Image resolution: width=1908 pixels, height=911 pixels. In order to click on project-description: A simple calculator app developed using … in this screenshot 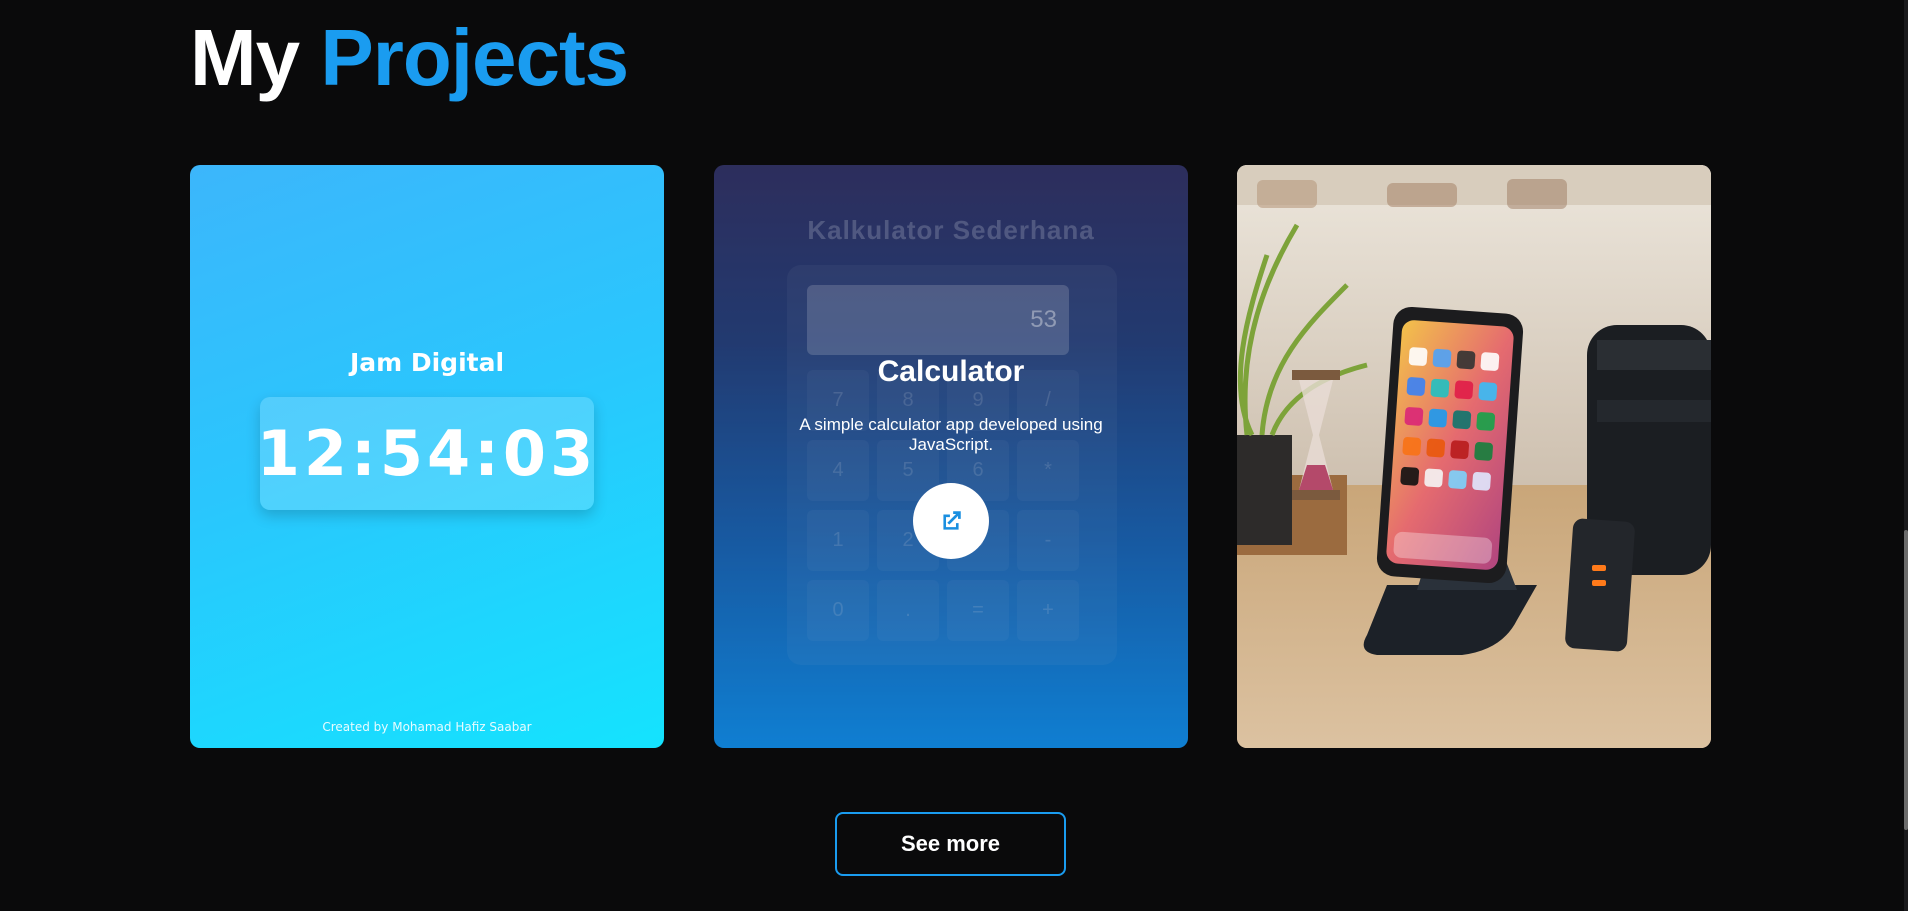, I will do `click(951, 434)`.